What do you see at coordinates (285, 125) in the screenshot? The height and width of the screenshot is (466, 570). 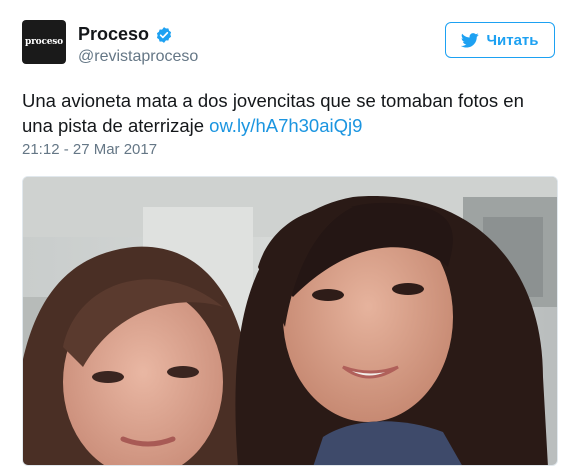 I see `tweet-link: ow.ly/hA7h30aiQj9` at bounding box center [285, 125].